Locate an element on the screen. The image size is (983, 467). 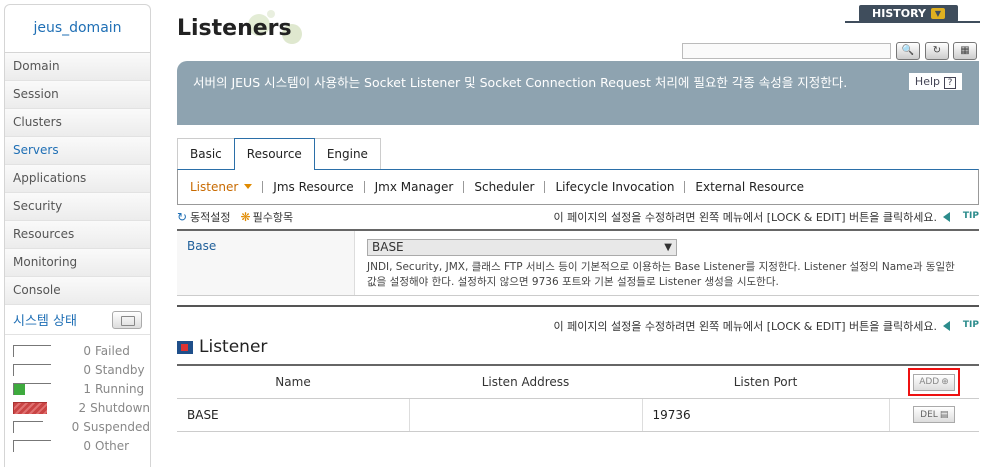
dynamic-setting-label: 동적설정 is located at coordinates (210, 217).